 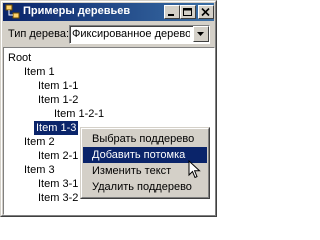 What do you see at coordinates (145, 139) in the screenshot?
I see `menu-item-select-subtree: Выбрать поддерево` at bounding box center [145, 139].